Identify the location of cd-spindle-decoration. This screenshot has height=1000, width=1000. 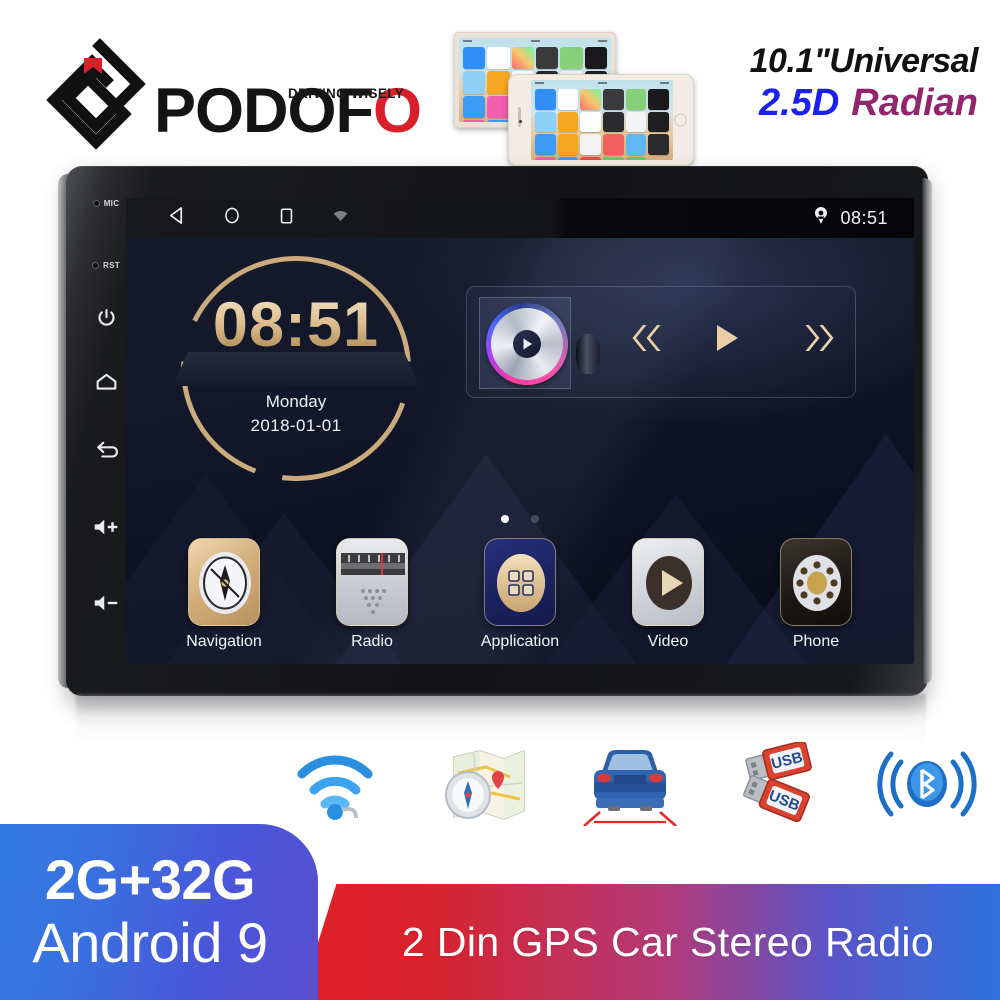
(588, 354).